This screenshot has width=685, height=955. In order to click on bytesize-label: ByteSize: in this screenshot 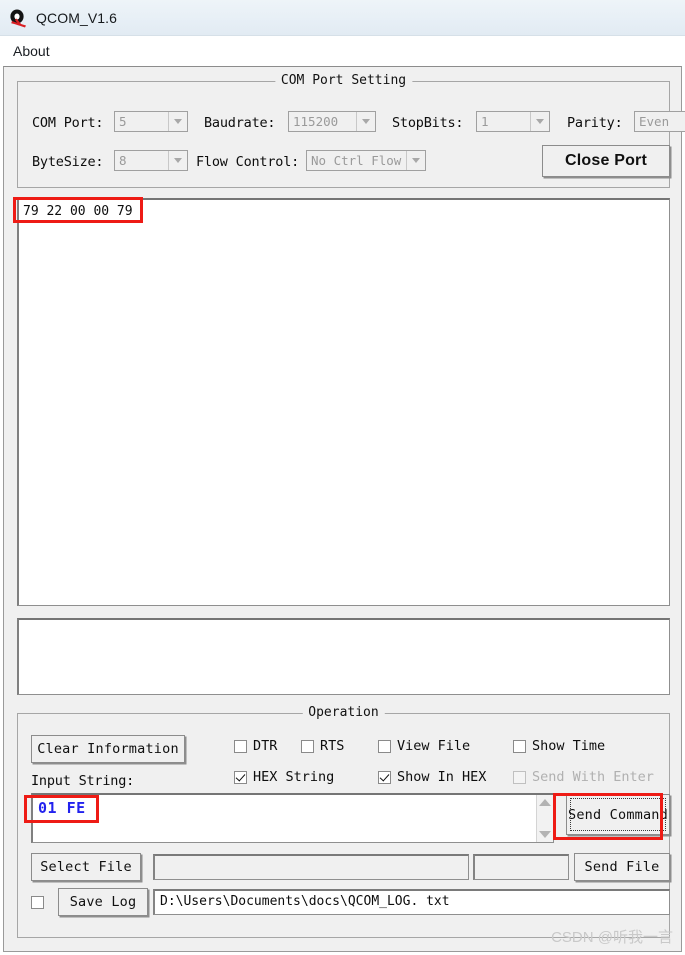, I will do `click(68, 162)`.